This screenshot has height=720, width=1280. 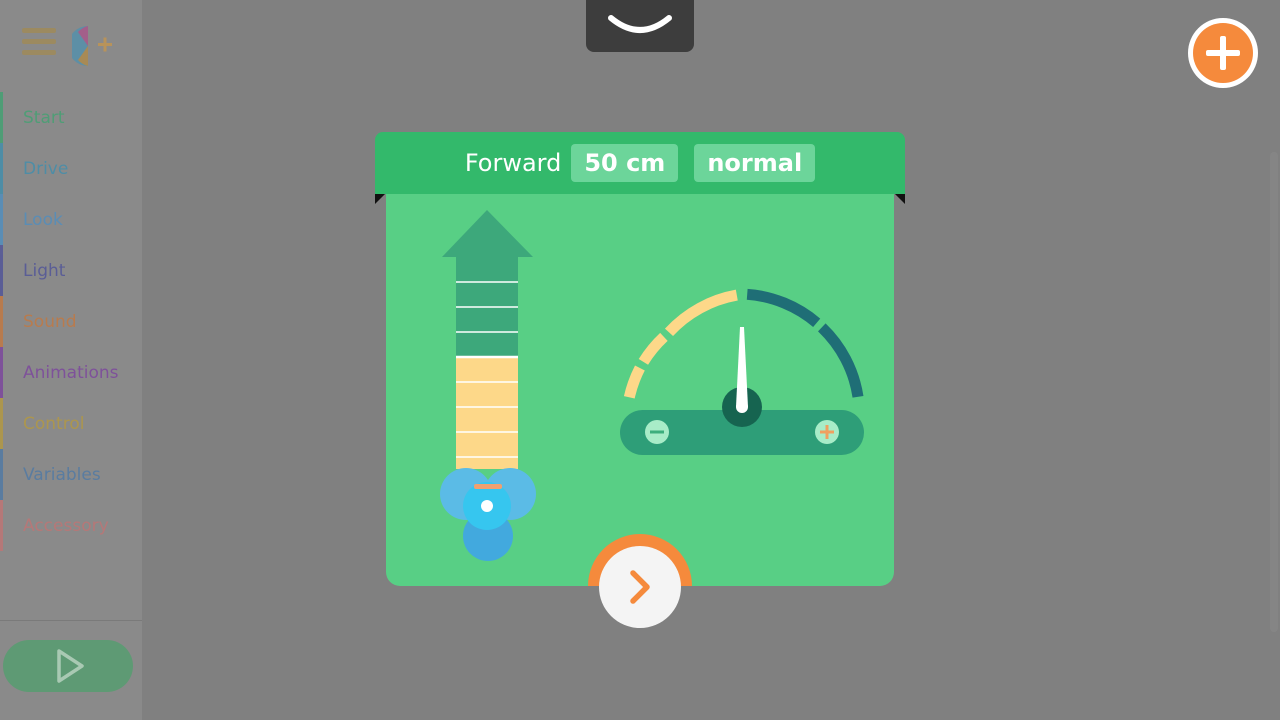 I want to click on category-label: Animations, so click(x=71, y=372).